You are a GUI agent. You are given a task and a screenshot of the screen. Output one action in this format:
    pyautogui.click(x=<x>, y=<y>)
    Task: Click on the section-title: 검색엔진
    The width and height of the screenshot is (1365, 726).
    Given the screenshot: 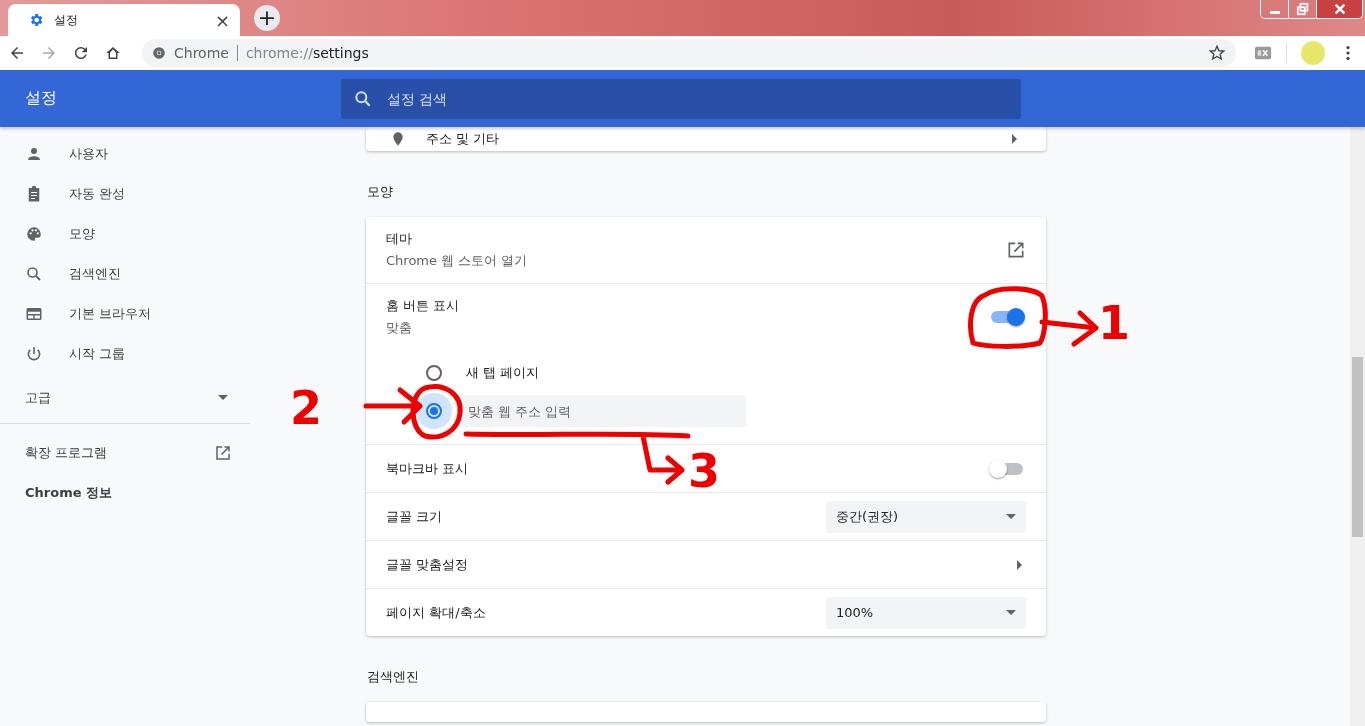 What is the action you would take?
    pyautogui.click(x=393, y=677)
    